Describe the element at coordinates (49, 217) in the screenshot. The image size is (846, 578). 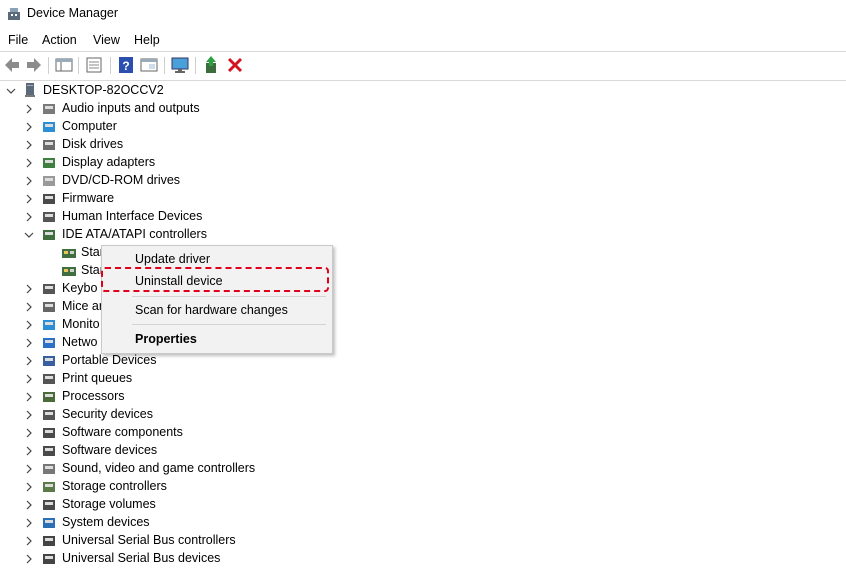
I see `hid-icon` at that location.